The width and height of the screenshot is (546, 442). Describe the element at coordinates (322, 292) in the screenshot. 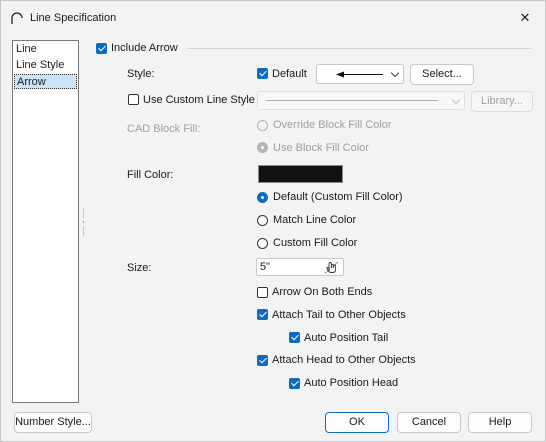

I see `arrow-both-ends-label: Arrow On Both Ends` at that location.